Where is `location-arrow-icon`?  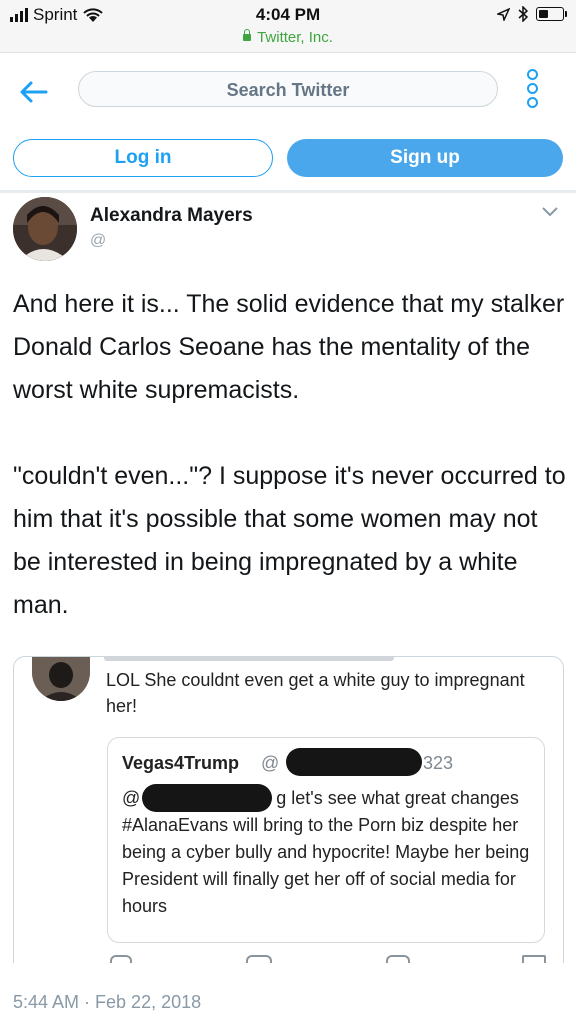
location-arrow-icon is located at coordinates (503, 14).